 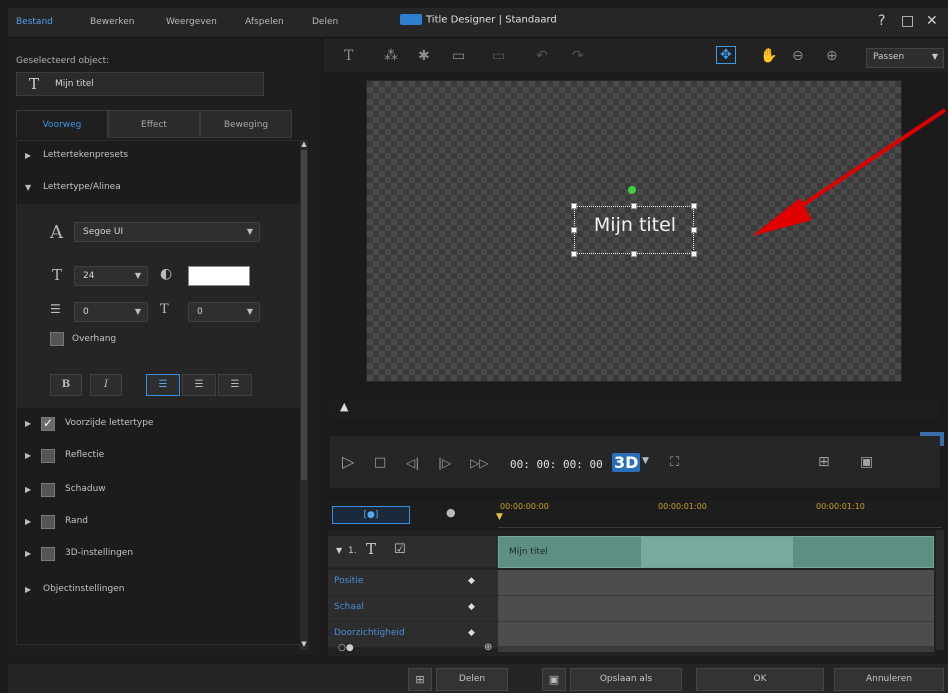 What do you see at coordinates (371, 515) in the screenshot?
I see `timeline-keyframe-tab: [●]` at bounding box center [371, 515].